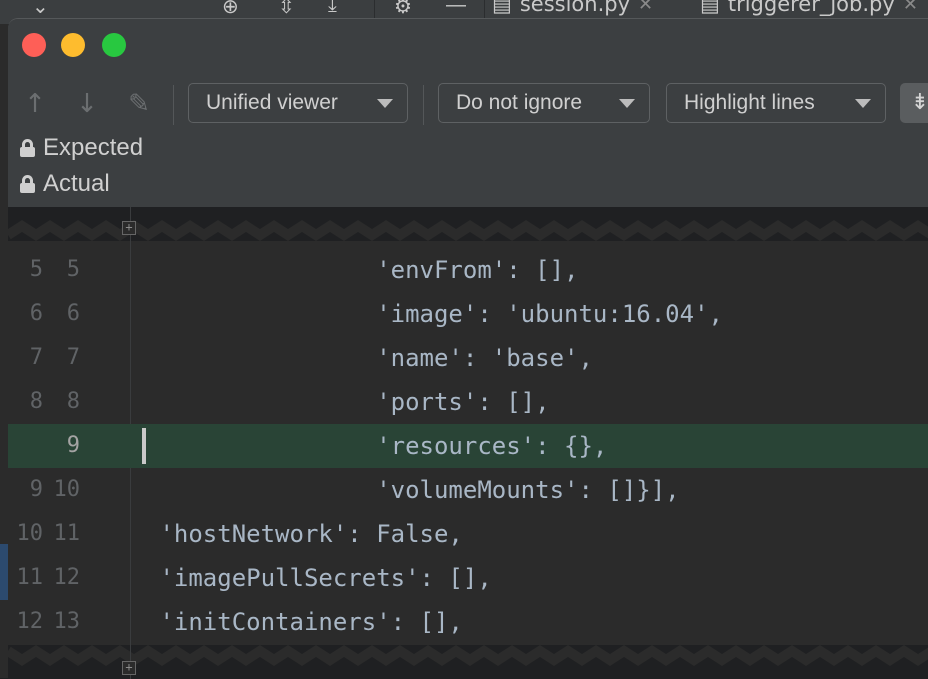  I want to click on code-text: 'ports': [],, so click(347, 402).